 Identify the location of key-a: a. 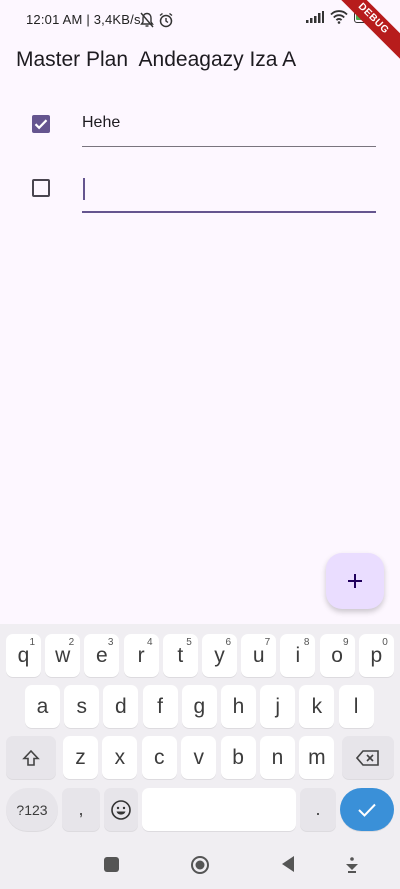
(42, 706).